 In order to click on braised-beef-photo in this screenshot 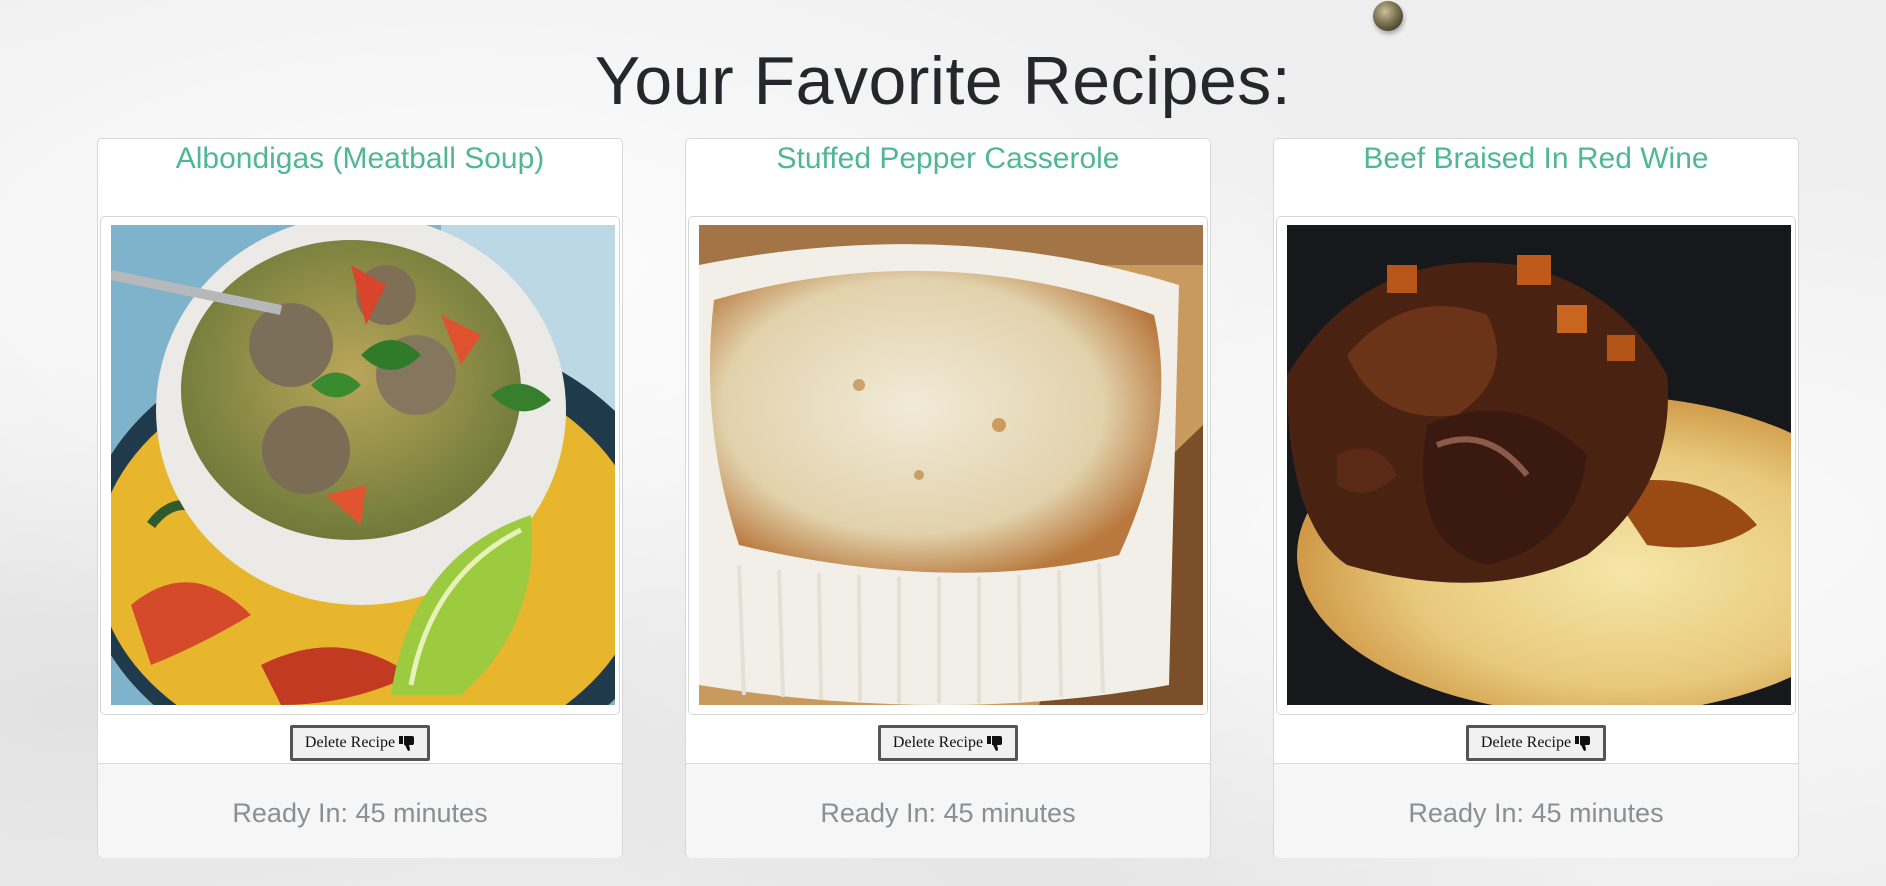, I will do `click(1539, 465)`.